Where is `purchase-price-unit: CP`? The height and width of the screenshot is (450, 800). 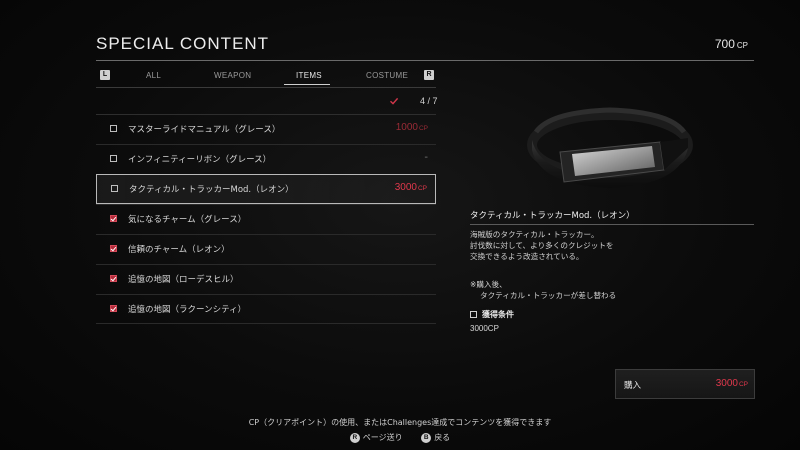 purchase-price-unit: CP is located at coordinates (743, 384).